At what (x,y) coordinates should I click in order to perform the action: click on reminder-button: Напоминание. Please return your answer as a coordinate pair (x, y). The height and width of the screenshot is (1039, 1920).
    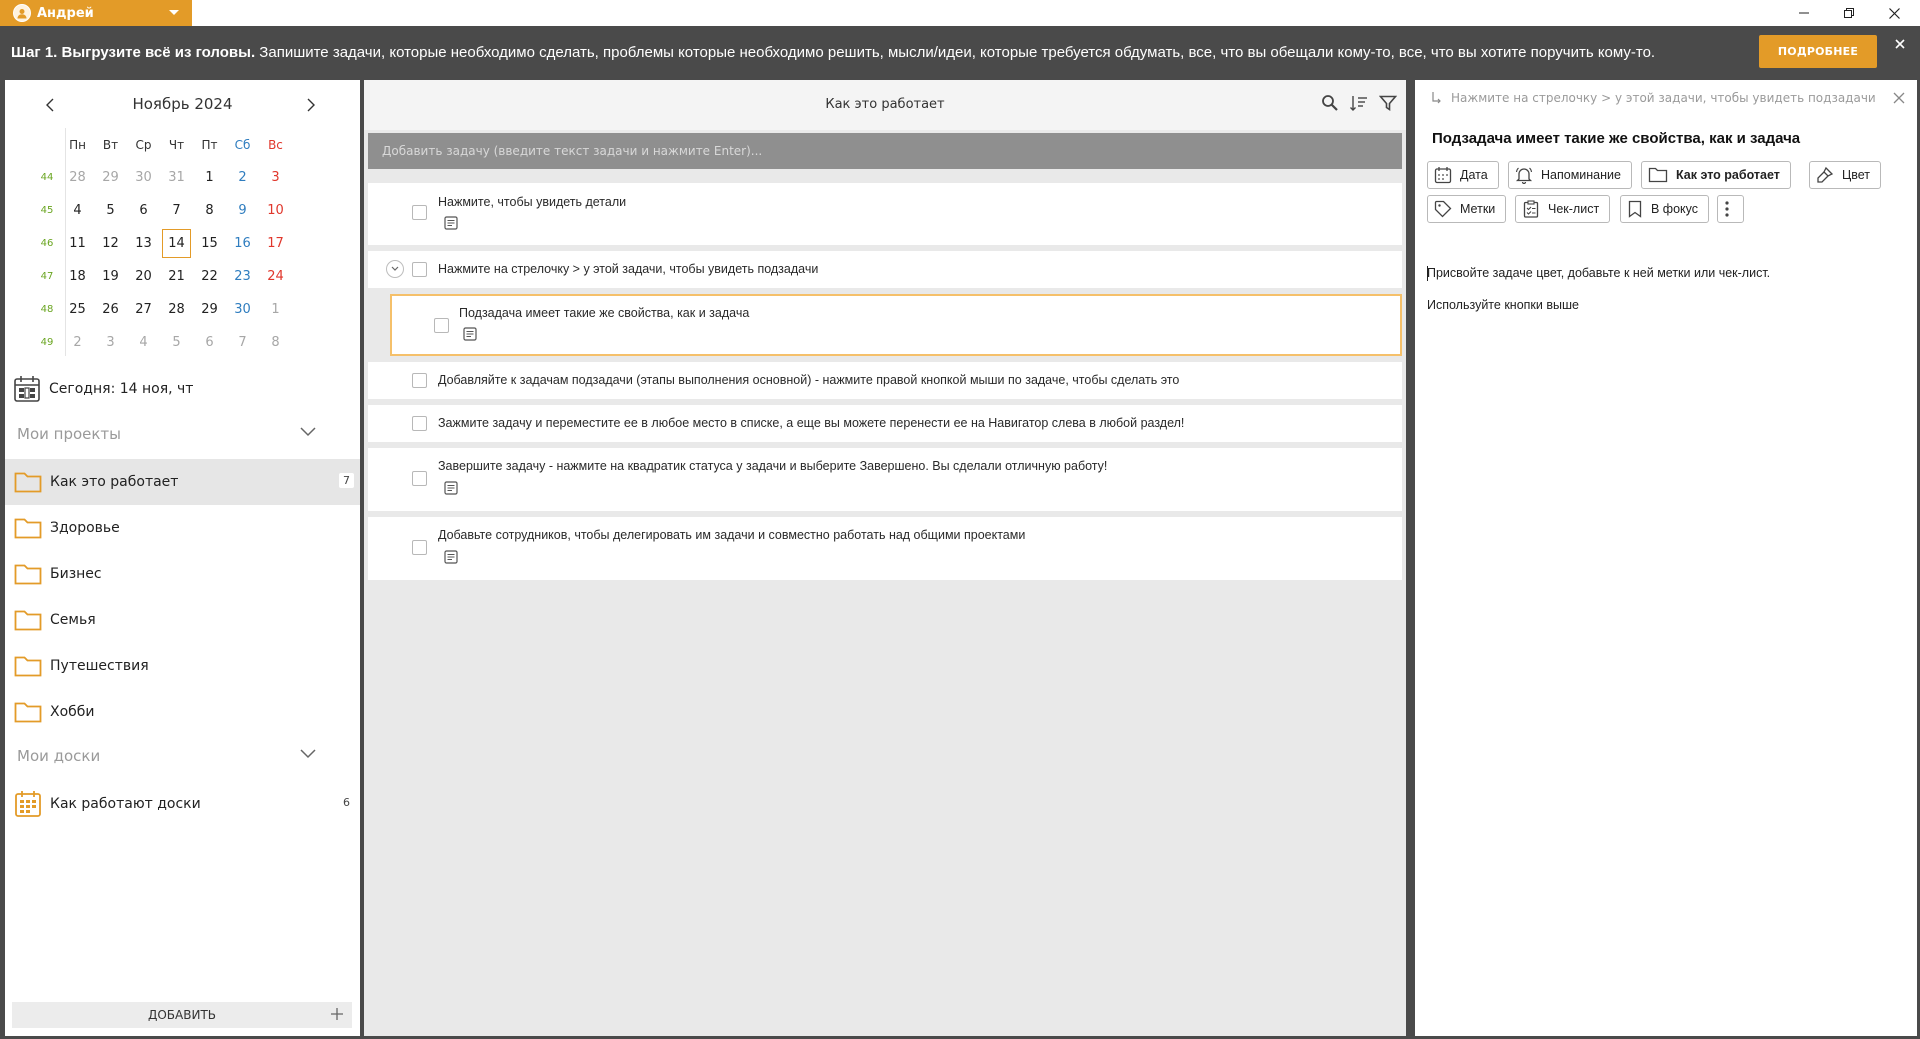
    Looking at the image, I should click on (1570, 175).